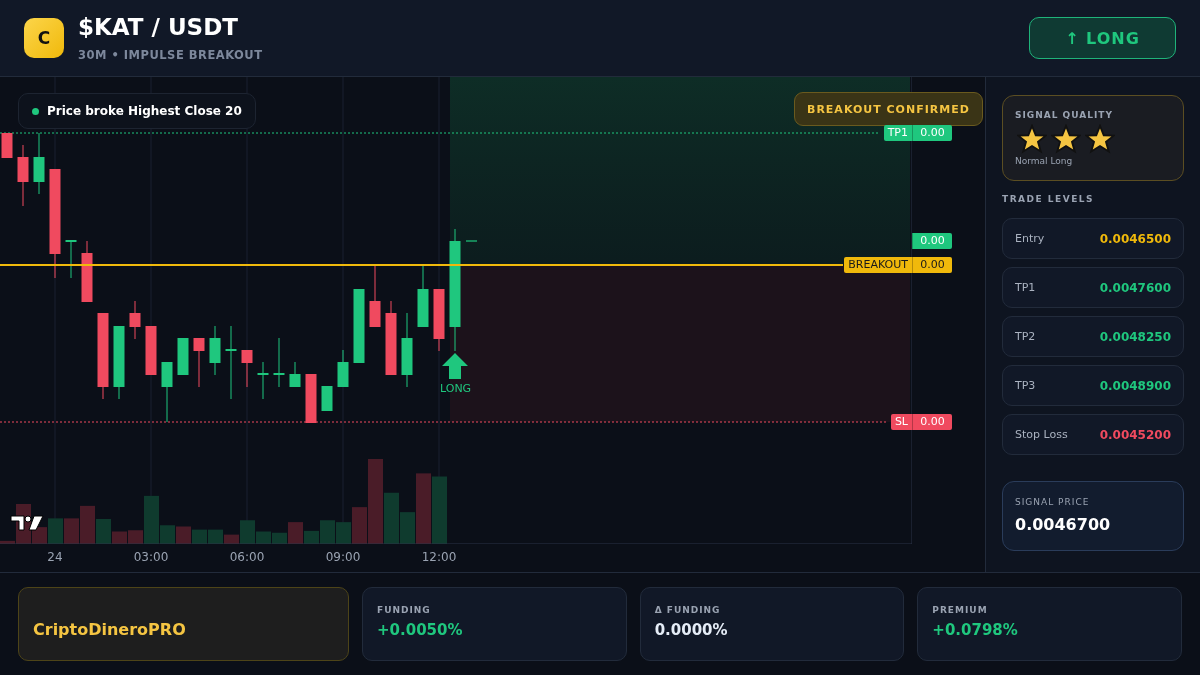 Image resolution: width=1200 pixels, height=675 pixels. What do you see at coordinates (35, 111) in the screenshot?
I see `status-dot` at bounding box center [35, 111].